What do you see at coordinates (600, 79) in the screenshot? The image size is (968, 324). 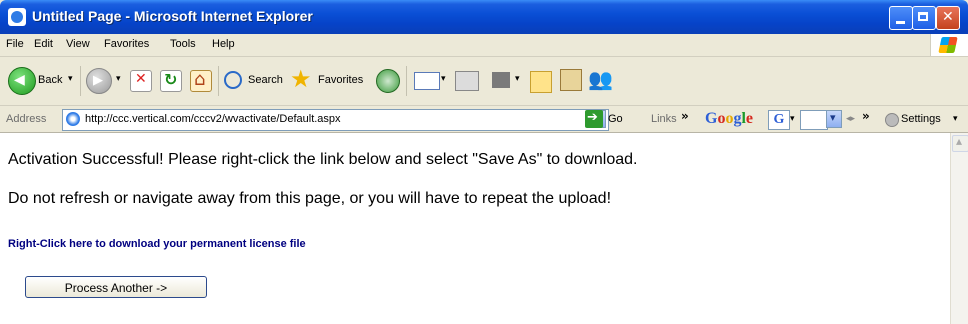 I see `messenger-icon: 👥` at bounding box center [600, 79].